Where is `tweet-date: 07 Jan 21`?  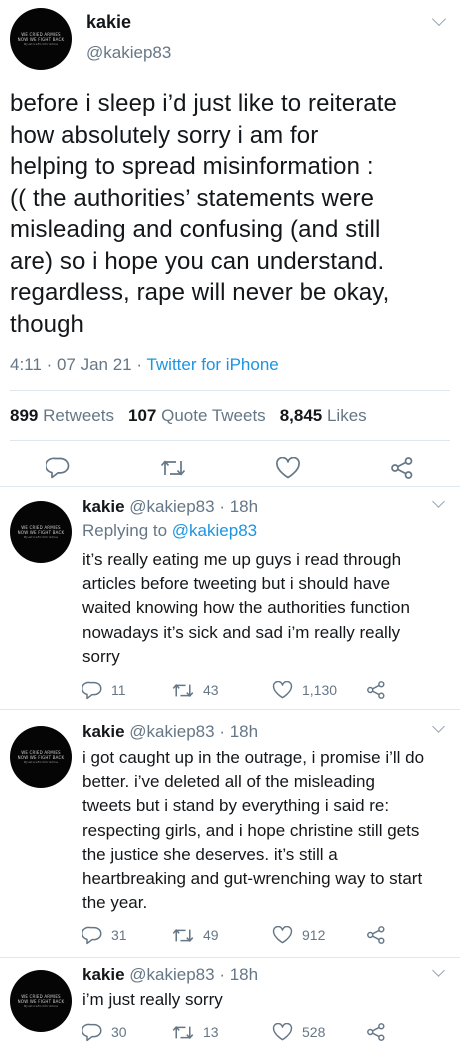 tweet-date: 07 Jan 21 is located at coordinates (94, 364).